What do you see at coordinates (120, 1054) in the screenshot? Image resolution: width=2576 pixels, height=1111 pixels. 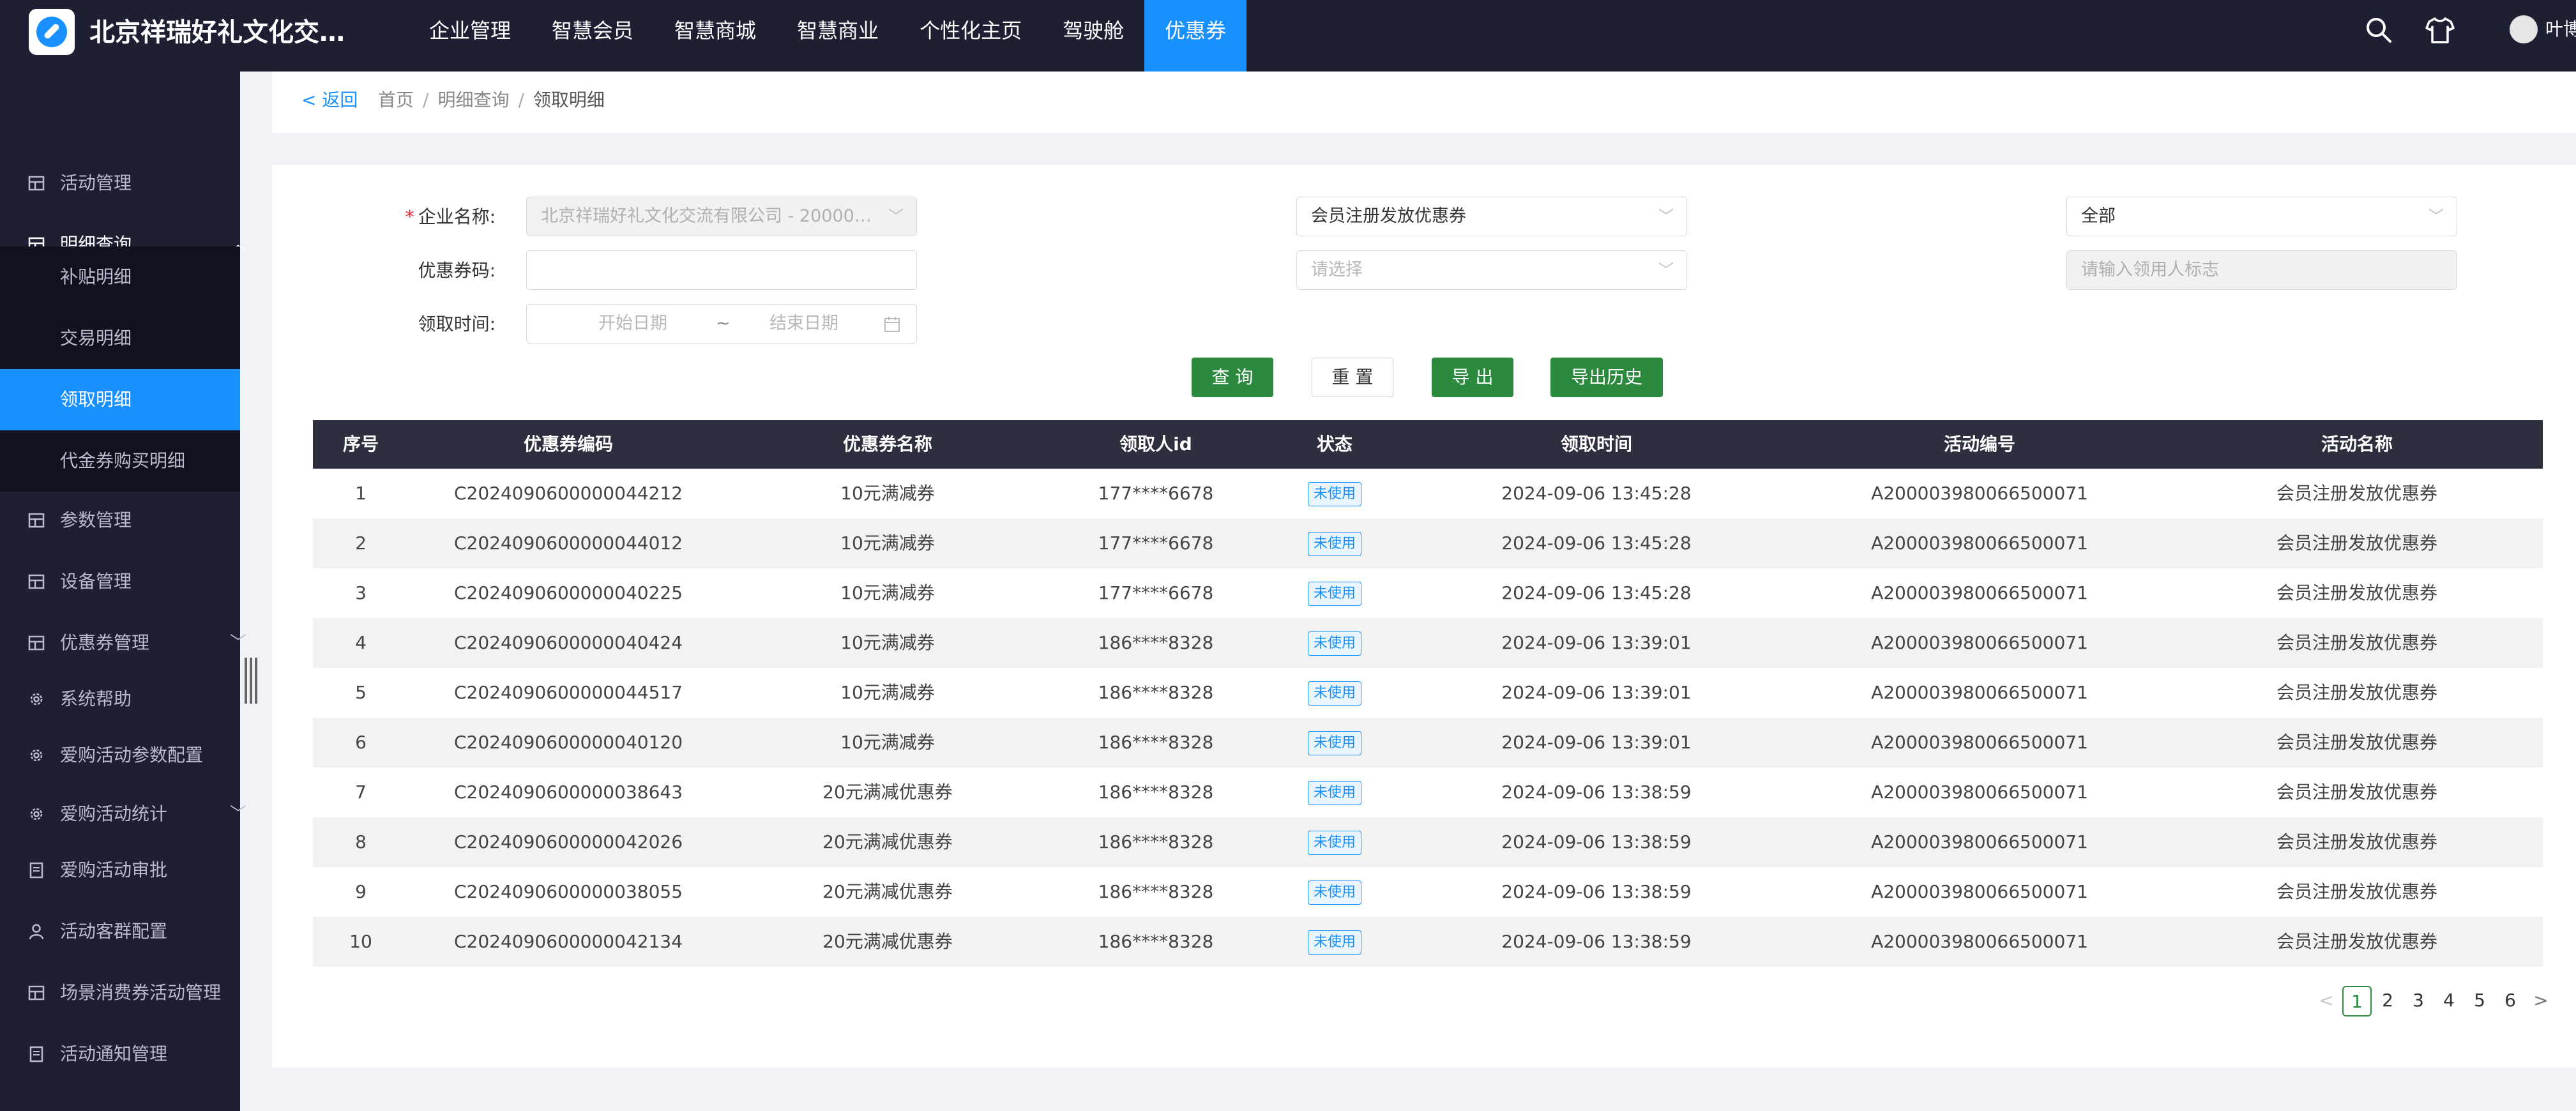 I see `sidebar-item-notice: 活动通知管理` at bounding box center [120, 1054].